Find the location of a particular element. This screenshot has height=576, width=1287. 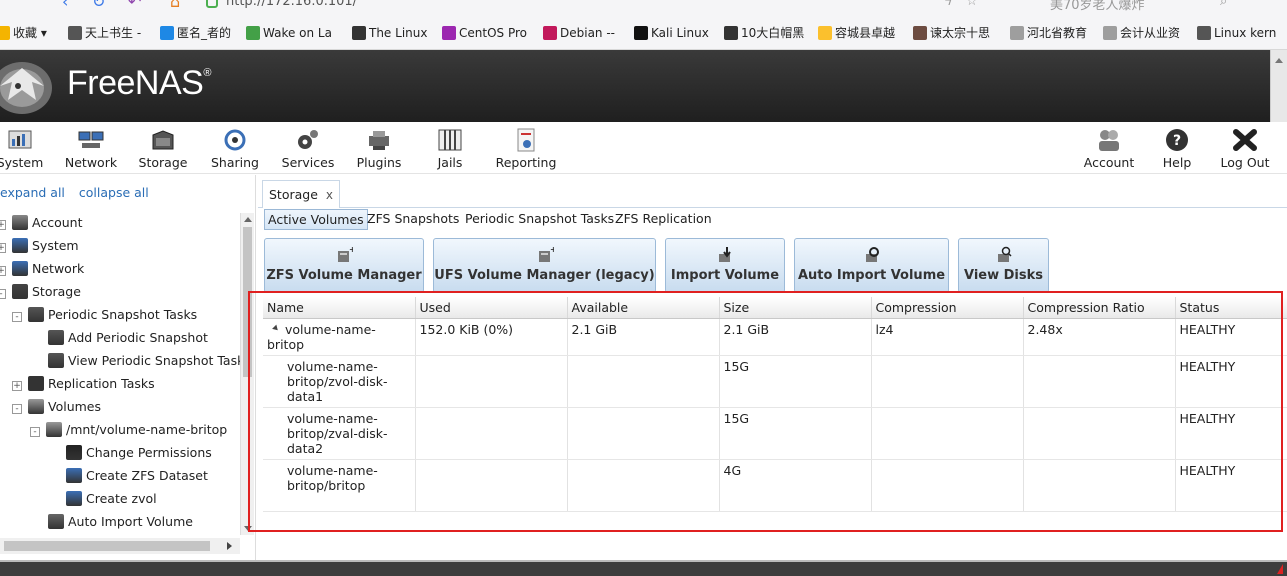

bookmark-item: The Linux is located at coordinates (389, 33).